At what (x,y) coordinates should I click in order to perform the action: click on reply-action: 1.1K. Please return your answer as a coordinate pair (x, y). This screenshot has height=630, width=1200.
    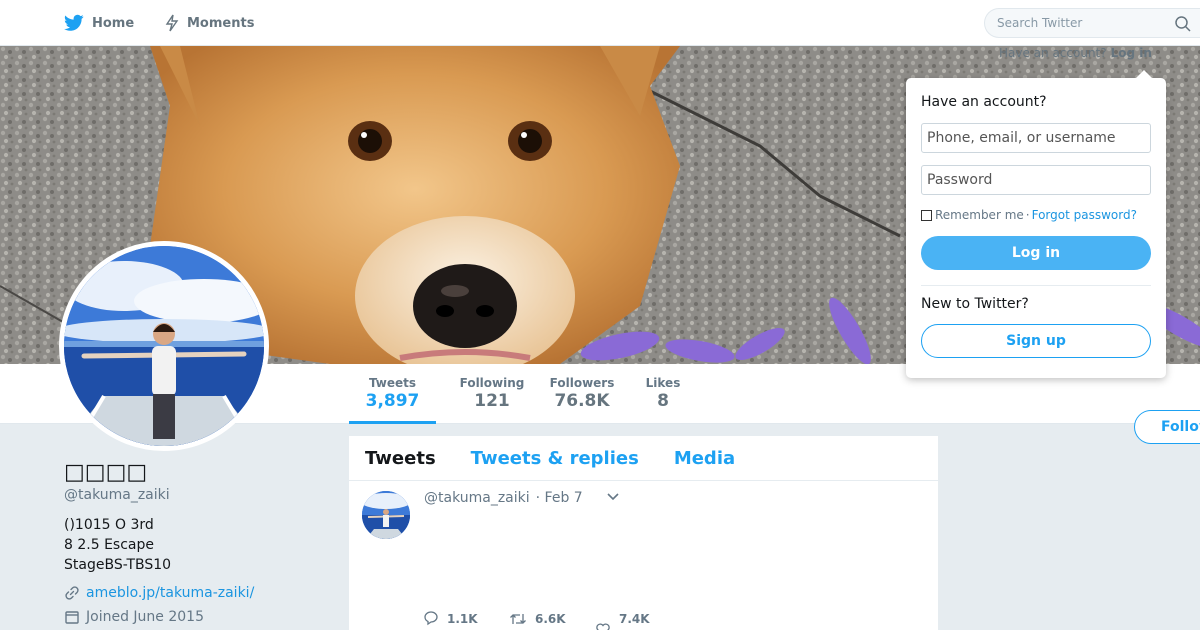
    Looking at the image, I should click on (466, 618).